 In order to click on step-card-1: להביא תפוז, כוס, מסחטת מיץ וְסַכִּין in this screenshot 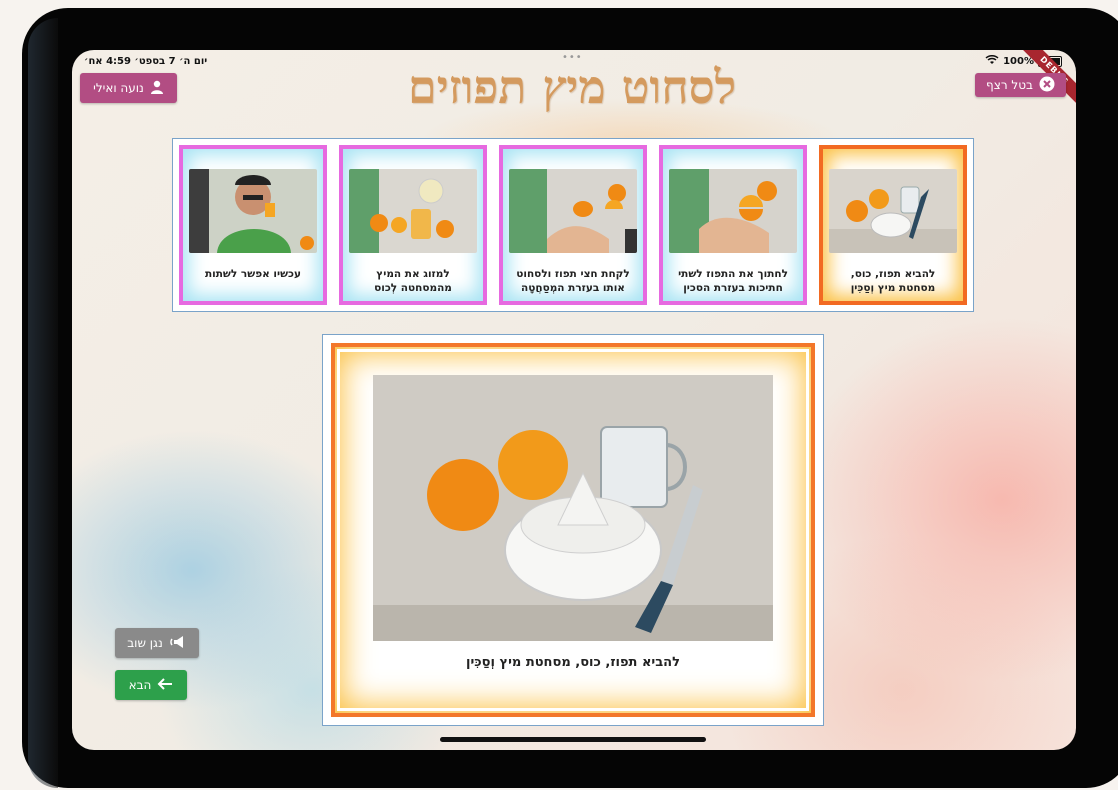, I will do `click(893, 225)`.